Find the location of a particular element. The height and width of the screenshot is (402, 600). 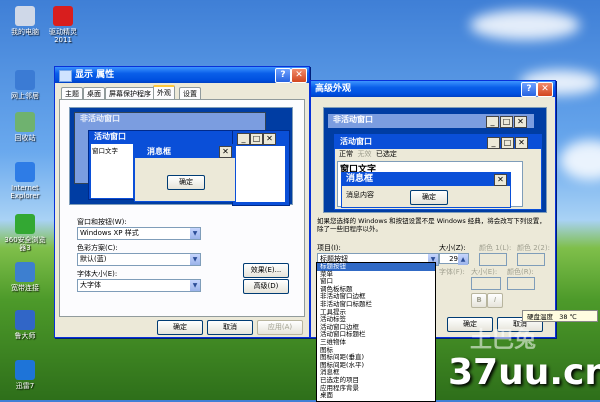

size-label: 大小(Z): is located at coordinates (452, 248).